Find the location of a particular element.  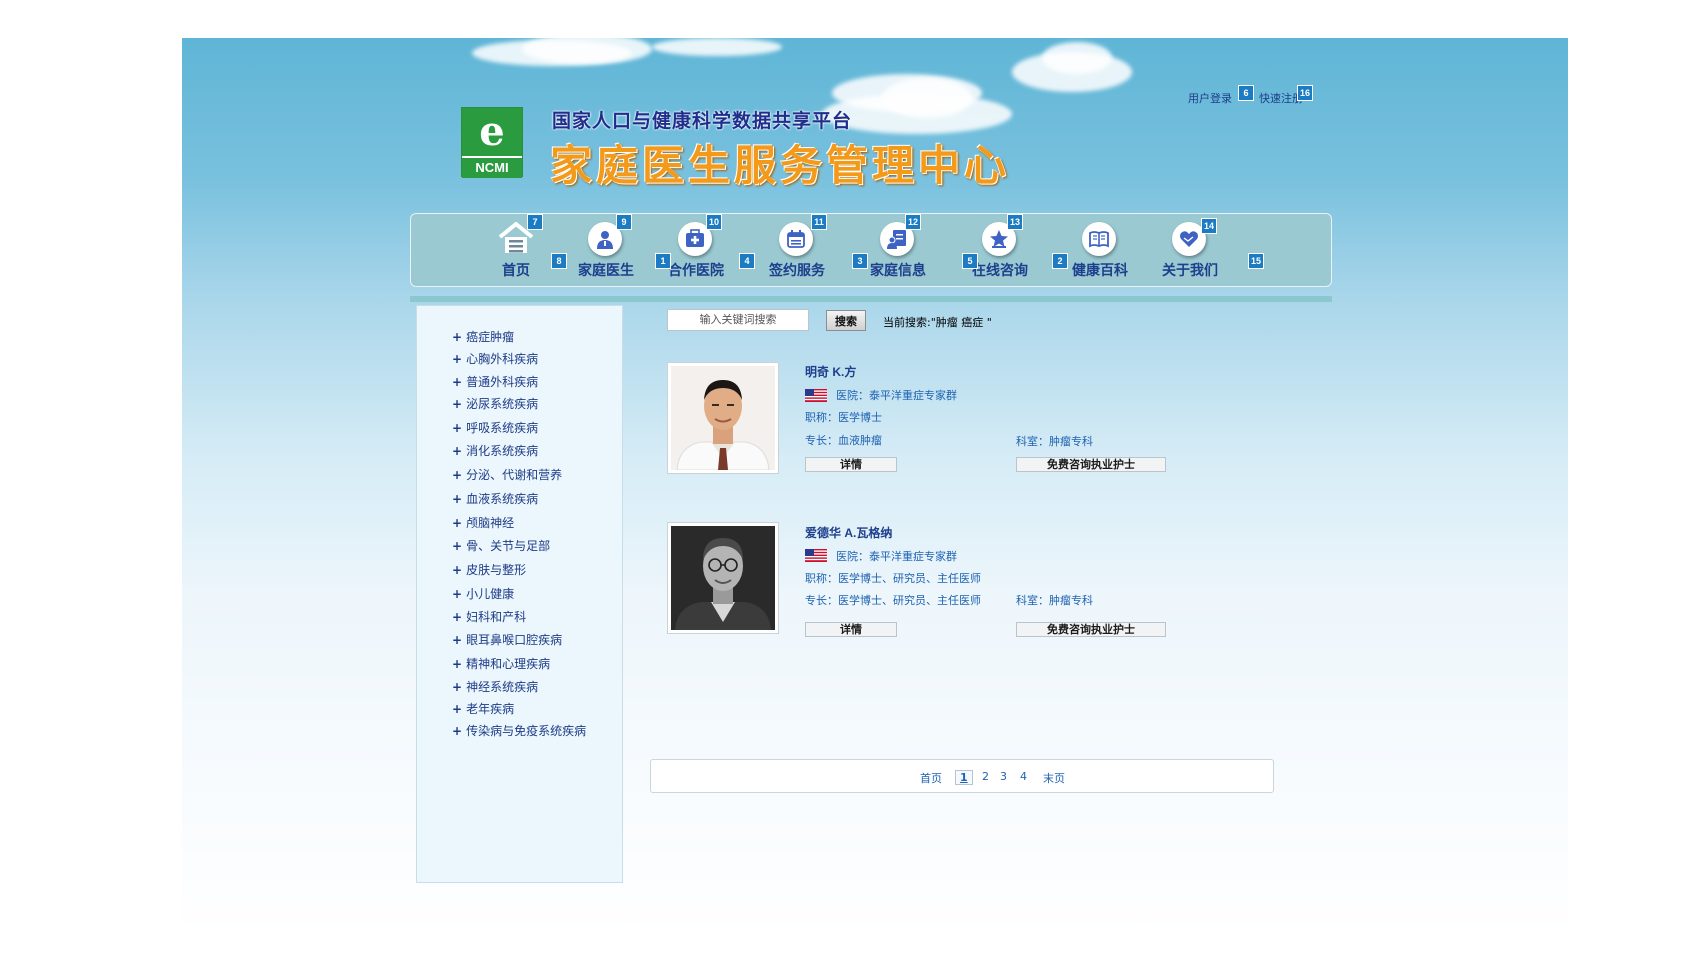

category-item: + 分泌、代谢和营养 is located at coordinates (507, 474).